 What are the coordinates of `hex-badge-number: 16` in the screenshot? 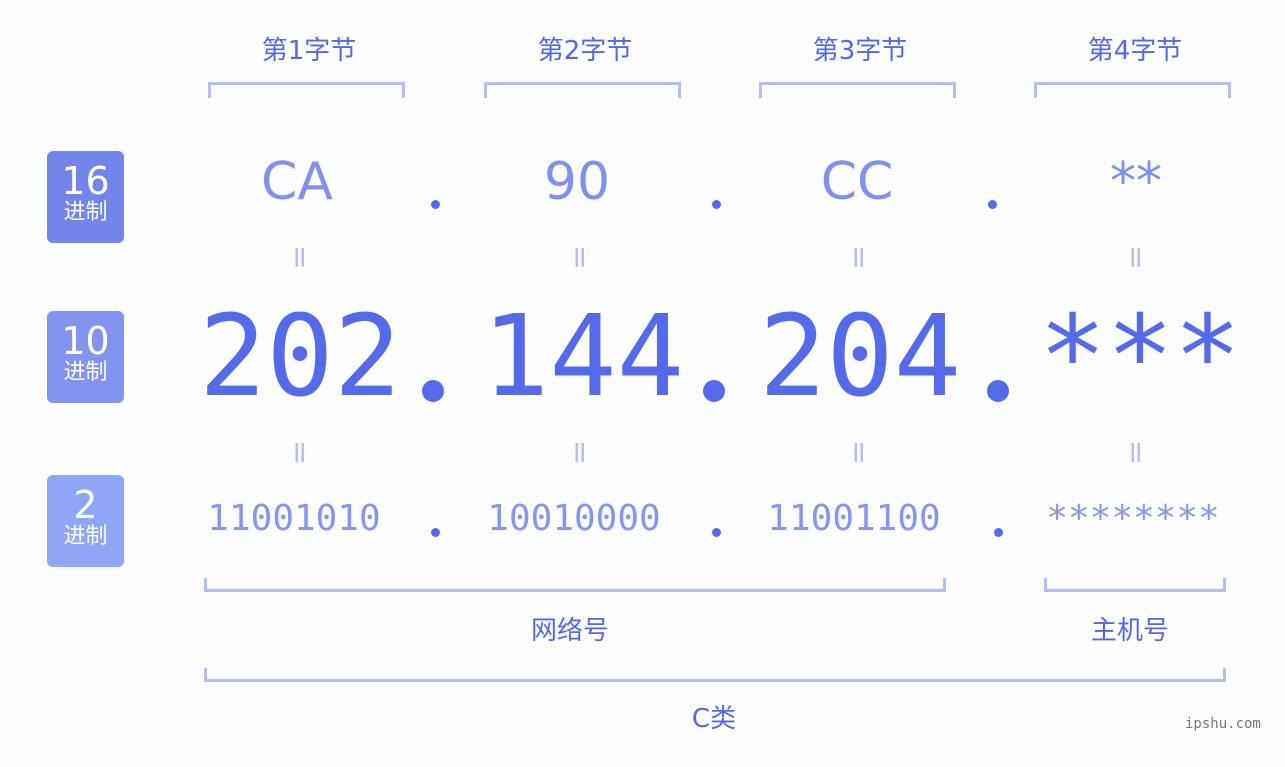 It's located at (85, 181).